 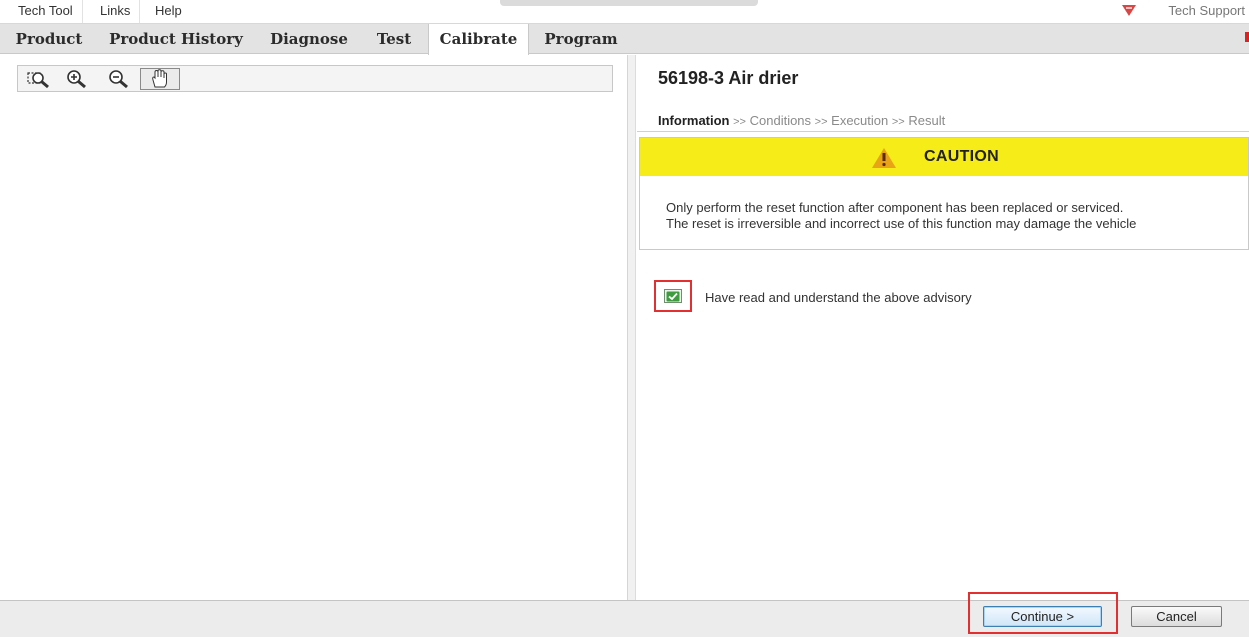 I want to click on tab-diagnose: Diagnose, so click(x=309, y=39).